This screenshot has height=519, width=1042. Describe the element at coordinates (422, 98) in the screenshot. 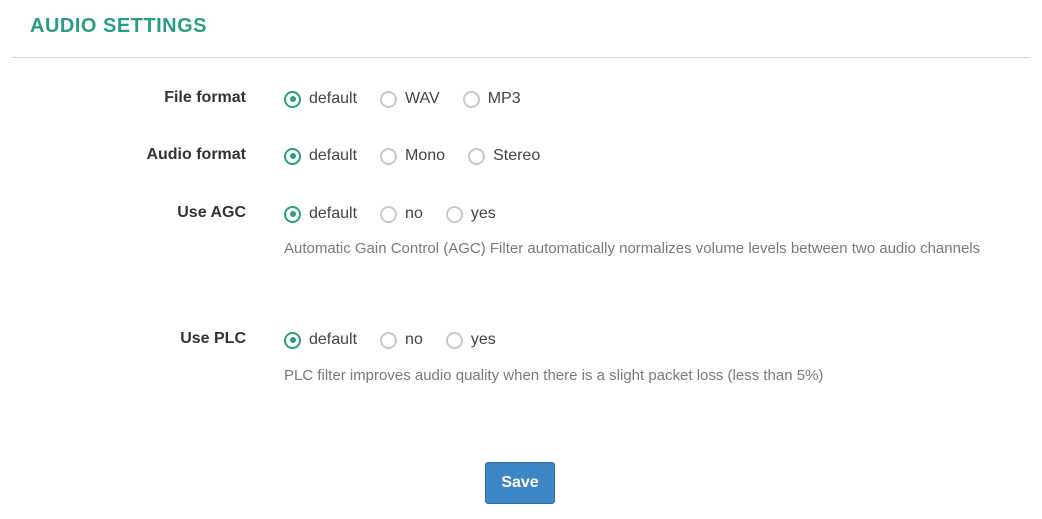

I see `option-label: WAV` at that location.